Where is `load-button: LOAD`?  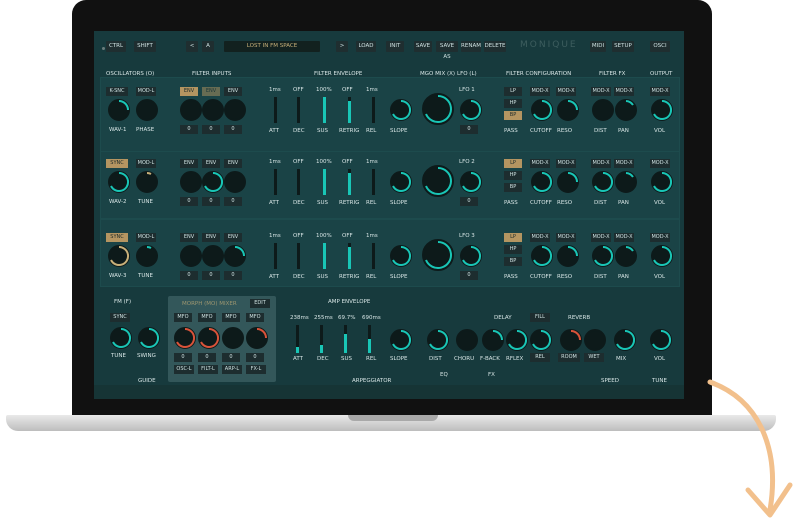
load-button: LOAD is located at coordinates (366, 46).